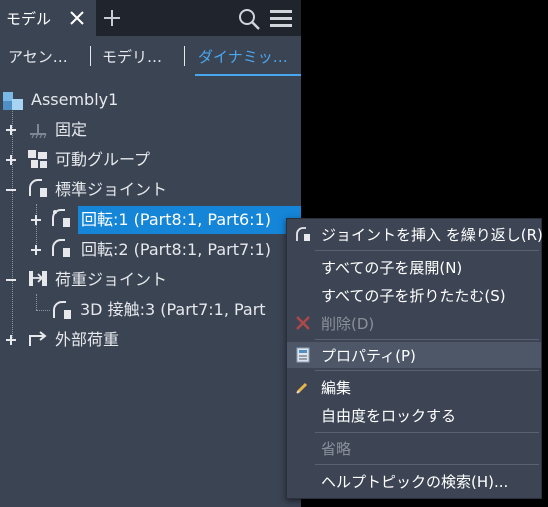 The height and width of the screenshot is (507, 548). What do you see at coordinates (173, 310) in the screenshot?
I see `tree-item-contact-3: 3D 接触:3 (Part7:1, Part` at bounding box center [173, 310].